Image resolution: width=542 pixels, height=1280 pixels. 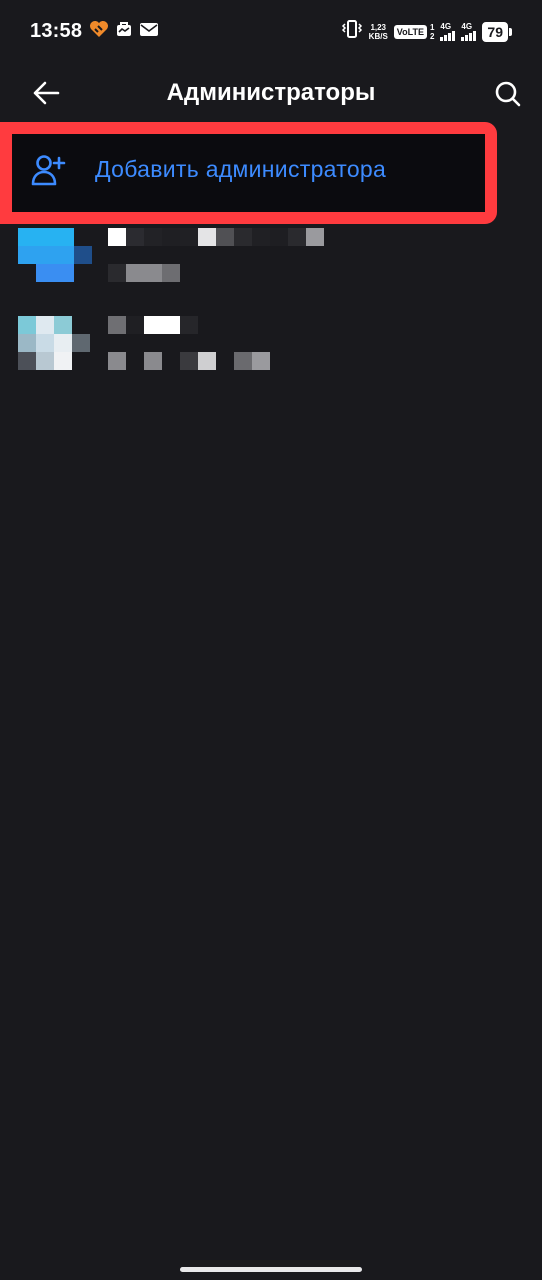 I want to click on add-admin-highlight: Добавить администратора, so click(x=248, y=173).